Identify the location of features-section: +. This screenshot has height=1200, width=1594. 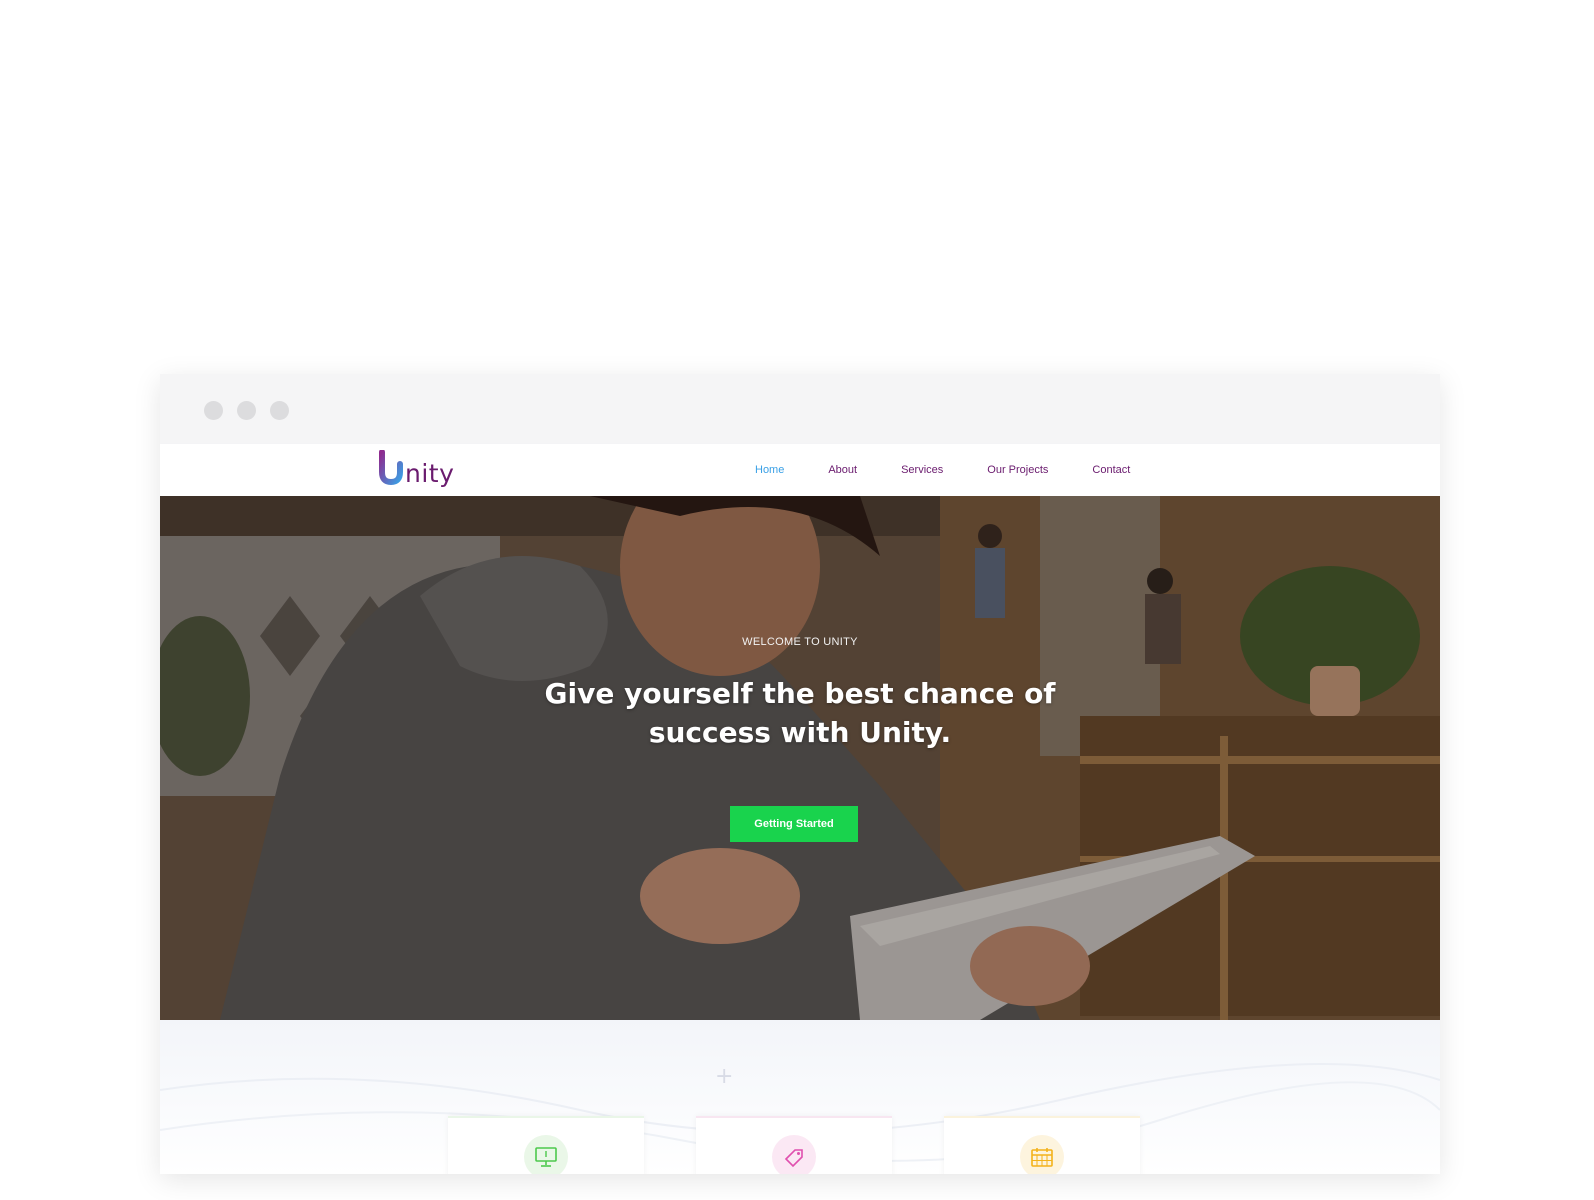
(800, 1097).